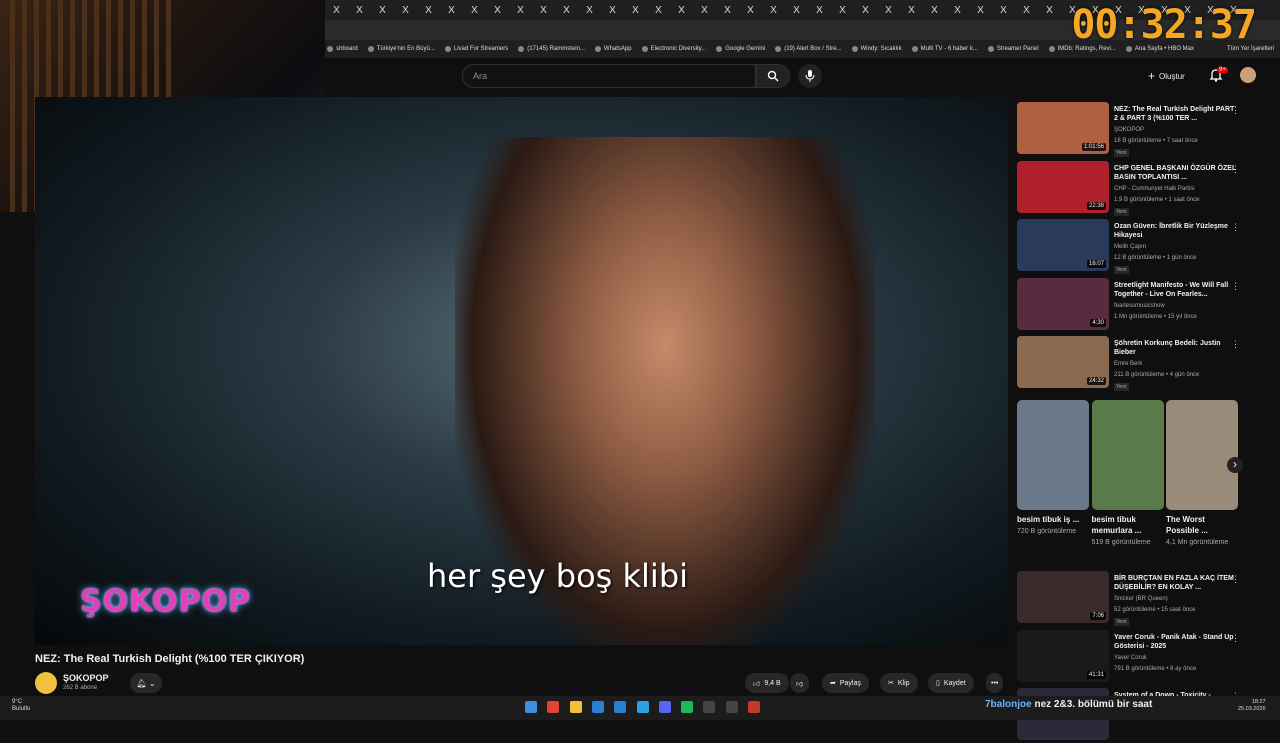 Image resolution: width=1280 pixels, height=743 pixels. I want to click on short-card: The Worst Possible ... 4,1 Mn görüntüleme, so click(1202, 474).